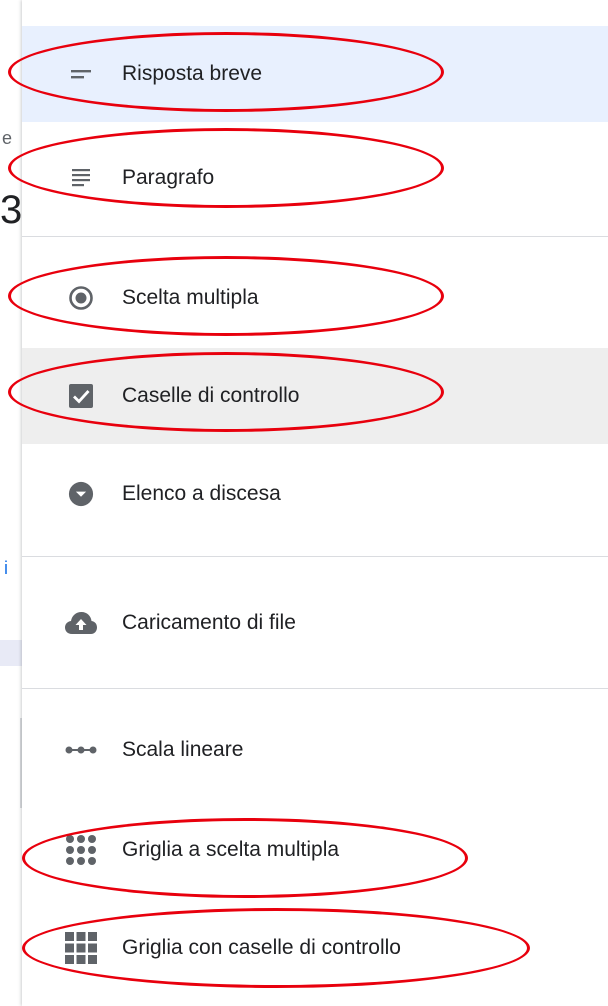 The width and height of the screenshot is (608, 1006). What do you see at coordinates (315, 396) in the screenshot?
I see `menu-item-checkboxes: Caselle di controllo` at bounding box center [315, 396].